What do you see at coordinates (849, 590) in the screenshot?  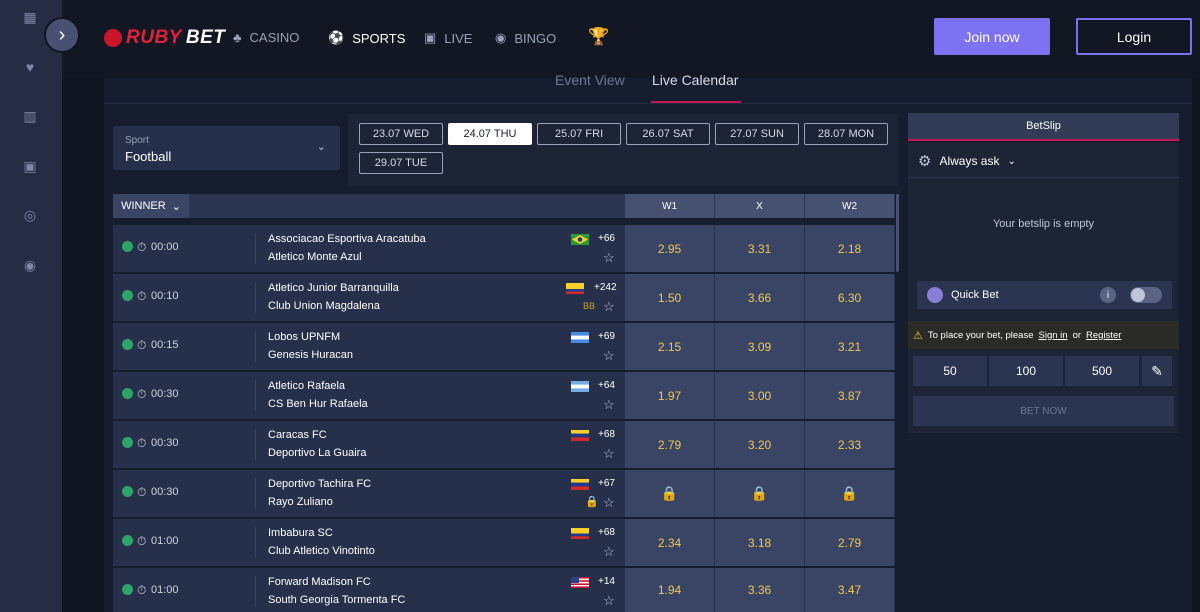 I see `odd-w2: 3.47` at bounding box center [849, 590].